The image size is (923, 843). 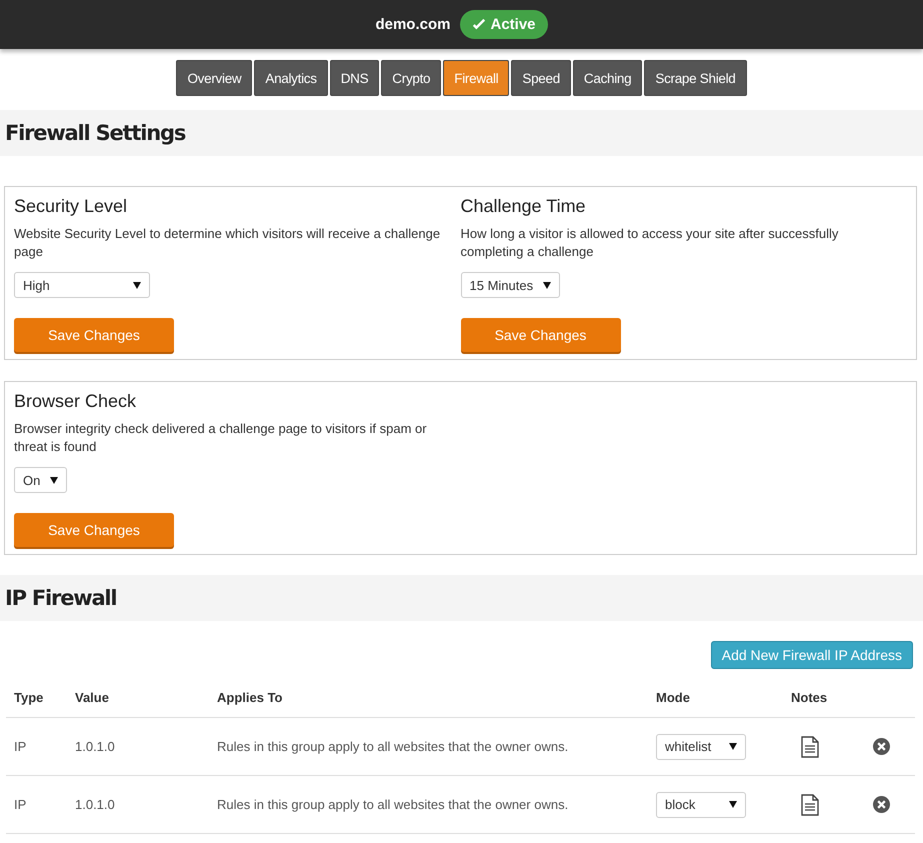 I want to click on setting-title: Challenge Time, so click(x=523, y=206).